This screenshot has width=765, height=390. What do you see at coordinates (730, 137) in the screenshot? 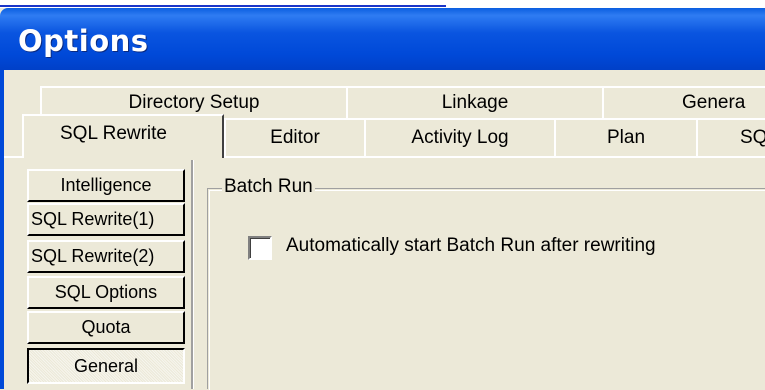
I see `tab-sql-options: SQ` at bounding box center [730, 137].